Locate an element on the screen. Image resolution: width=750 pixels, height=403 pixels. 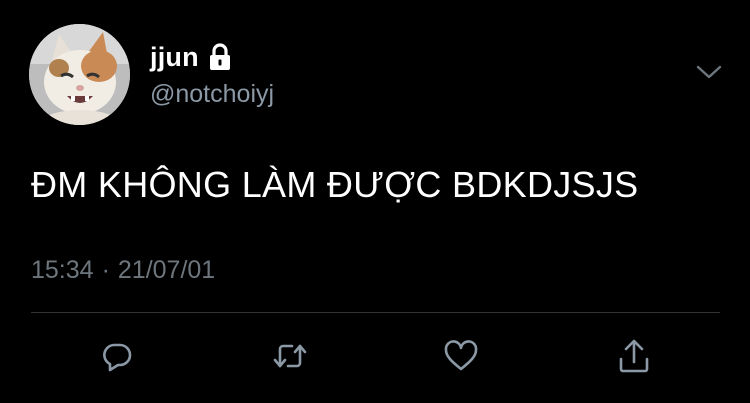
avatar is located at coordinates (79, 74).